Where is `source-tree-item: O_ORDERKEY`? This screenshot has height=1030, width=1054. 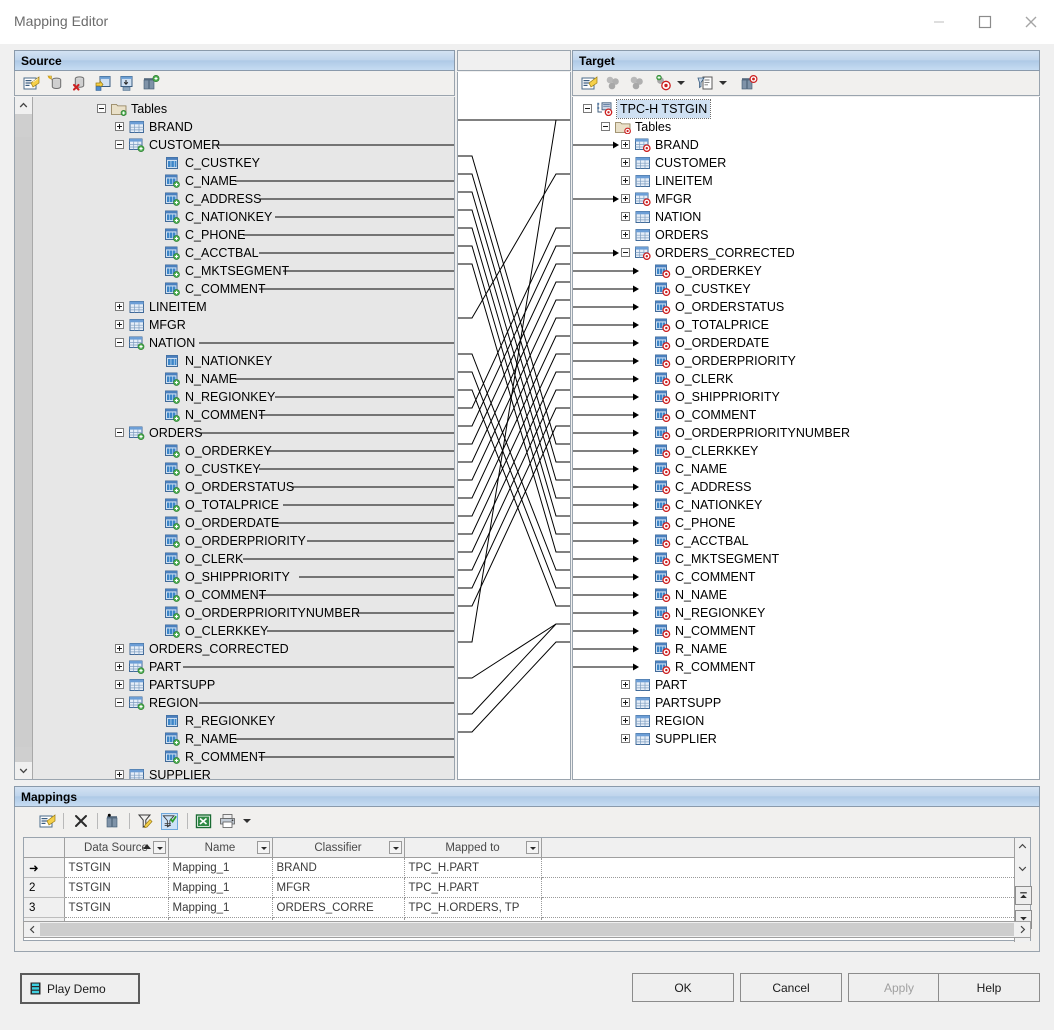 source-tree-item: O_ORDERKEY is located at coordinates (243, 451).